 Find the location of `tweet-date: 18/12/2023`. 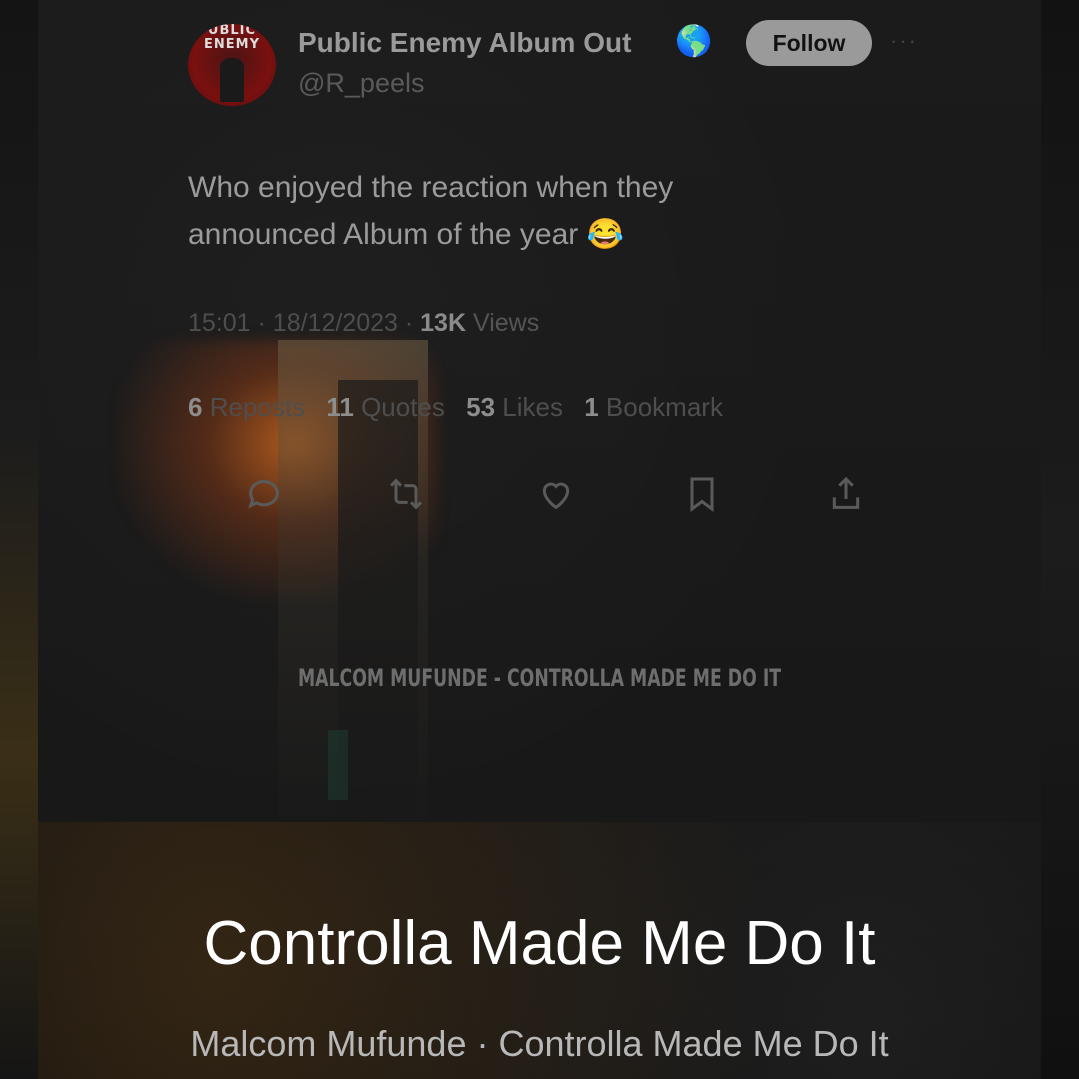

tweet-date: 18/12/2023 is located at coordinates (335, 323).